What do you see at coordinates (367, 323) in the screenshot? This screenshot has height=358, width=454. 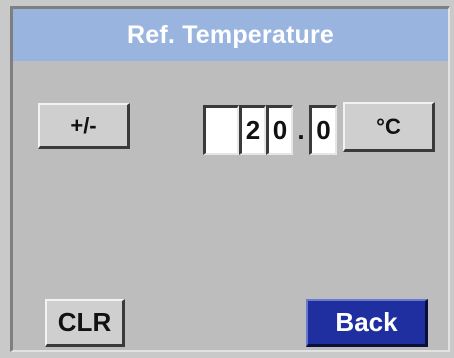 I see `back-button: Back` at bounding box center [367, 323].